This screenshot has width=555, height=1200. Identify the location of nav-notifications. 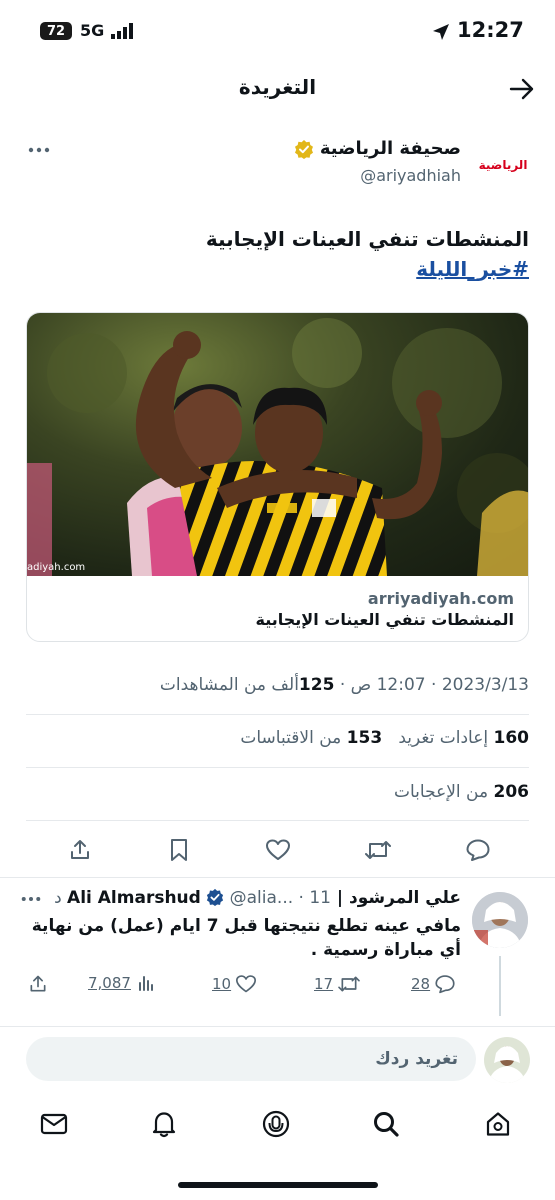
(164, 1124).